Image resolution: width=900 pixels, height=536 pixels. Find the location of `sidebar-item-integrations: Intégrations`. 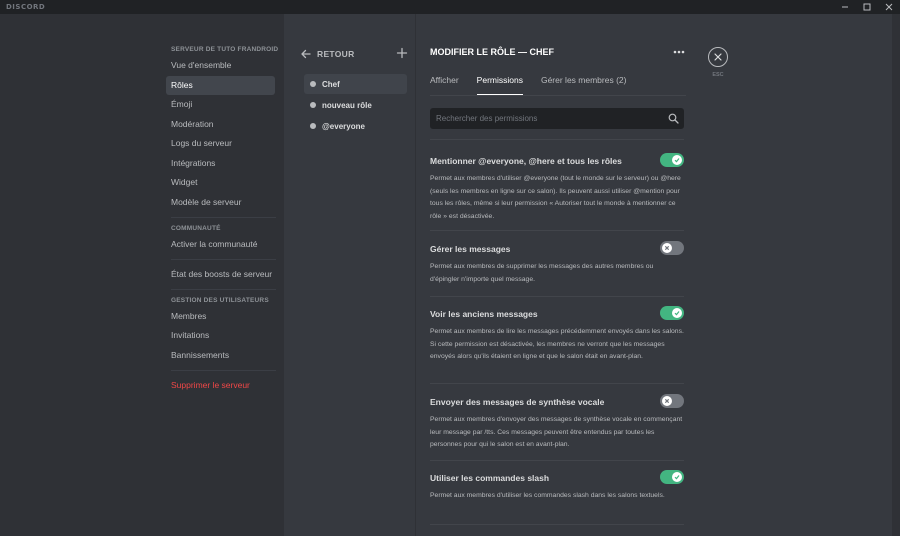

sidebar-item-integrations: Intégrations is located at coordinates (220, 163).